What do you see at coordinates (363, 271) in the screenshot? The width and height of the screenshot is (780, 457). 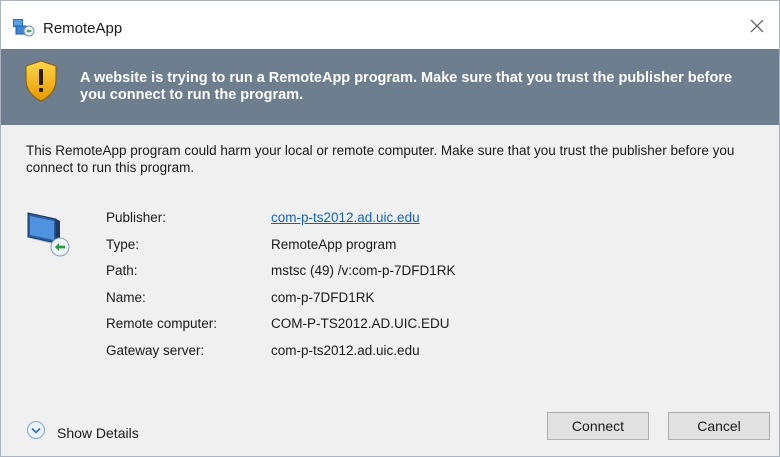 I see `path-value: mstsc (49) /v:com-p-7DFD1RK` at bounding box center [363, 271].